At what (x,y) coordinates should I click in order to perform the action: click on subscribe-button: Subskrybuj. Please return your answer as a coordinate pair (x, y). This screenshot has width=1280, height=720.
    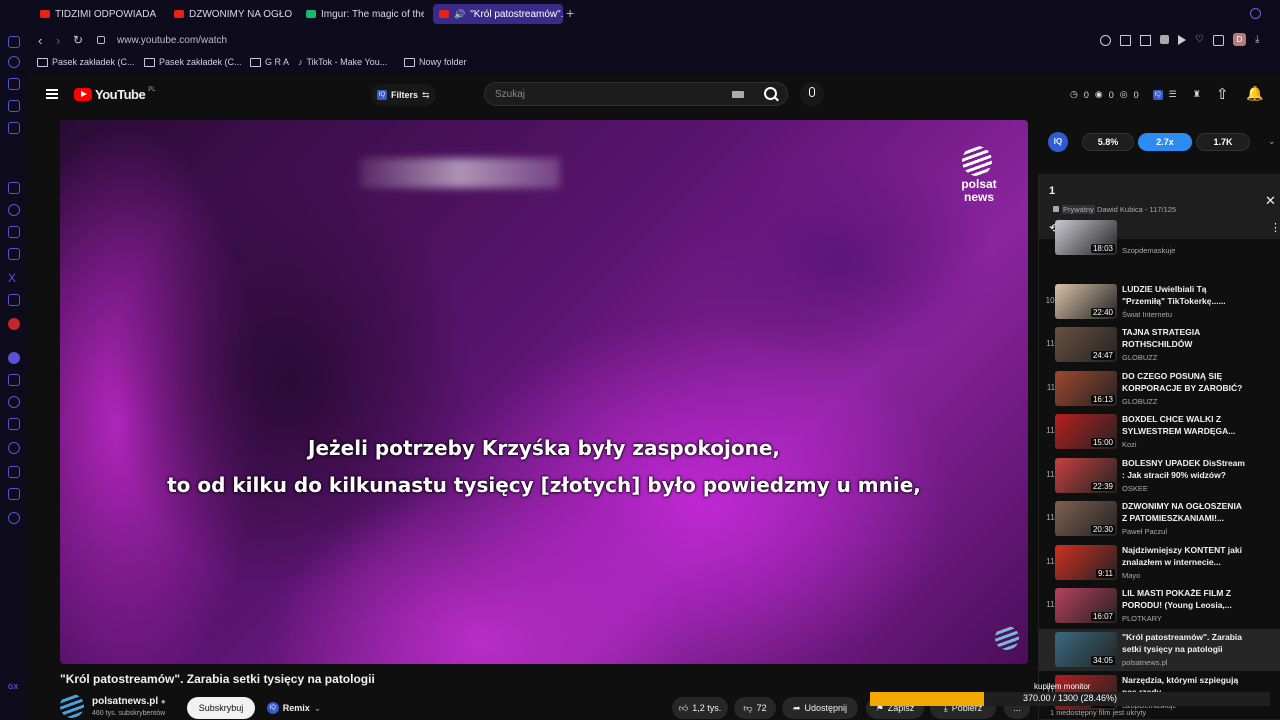
    Looking at the image, I should click on (221, 708).